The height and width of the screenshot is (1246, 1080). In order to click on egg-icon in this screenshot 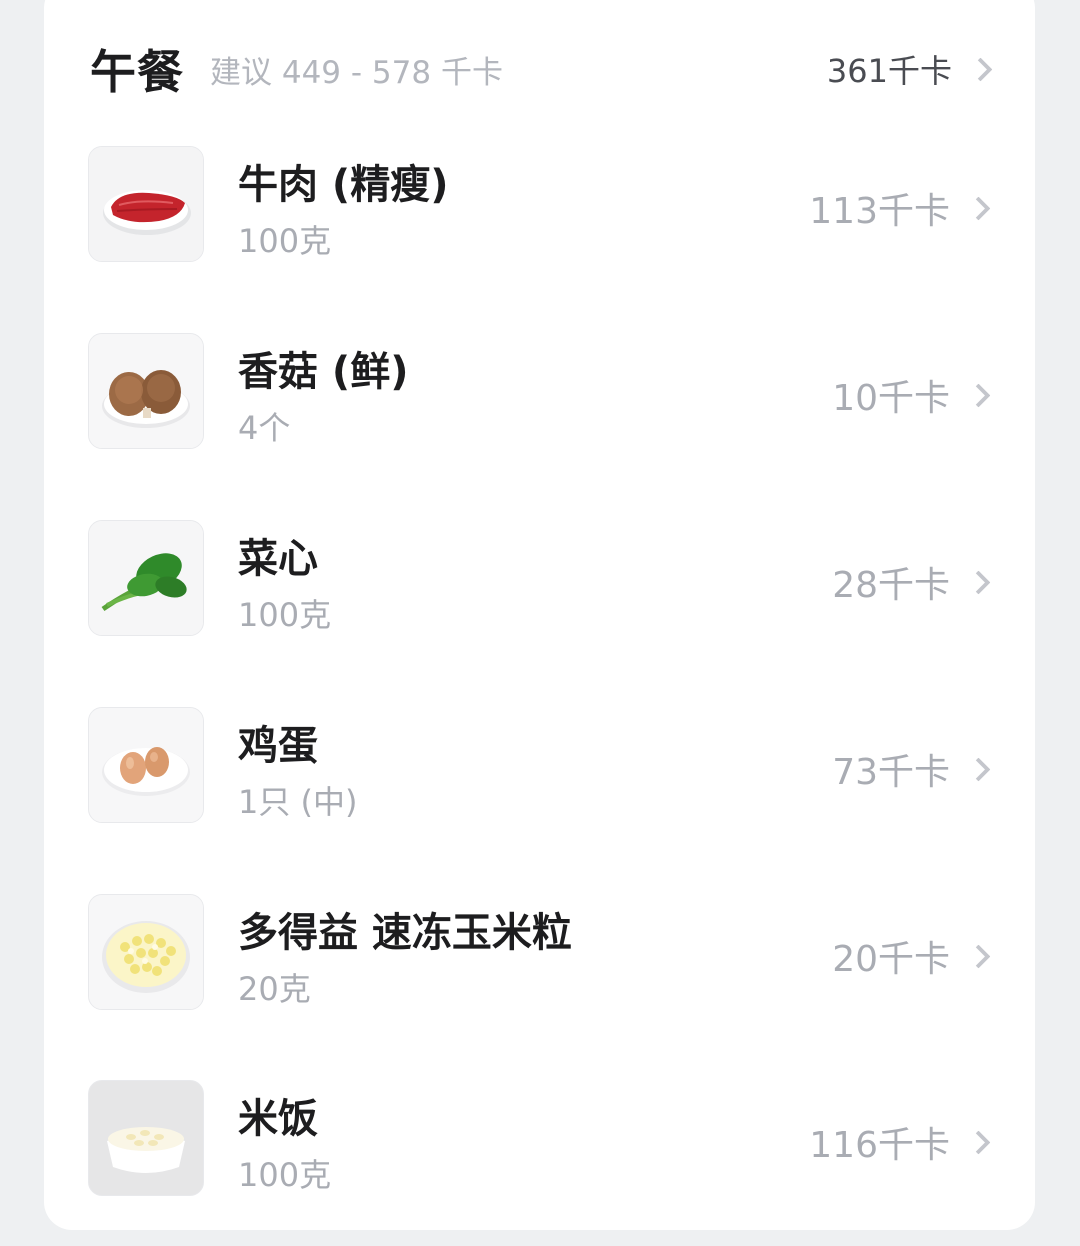, I will do `click(146, 765)`.